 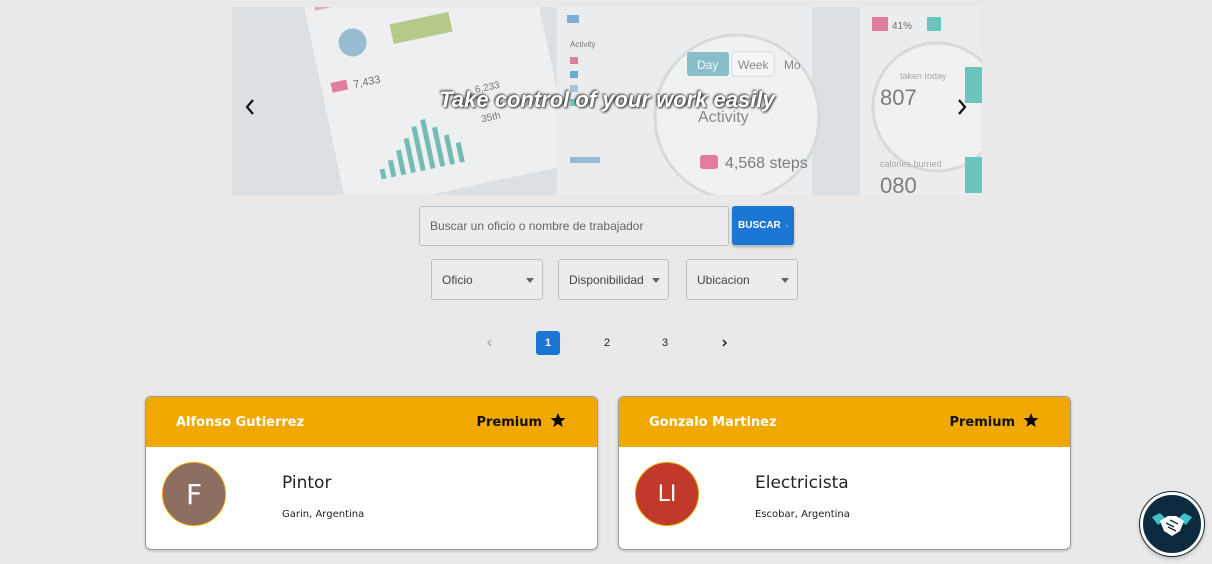 I want to click on worker-location: Escobar, Argentina, so click(x=802, y=514).